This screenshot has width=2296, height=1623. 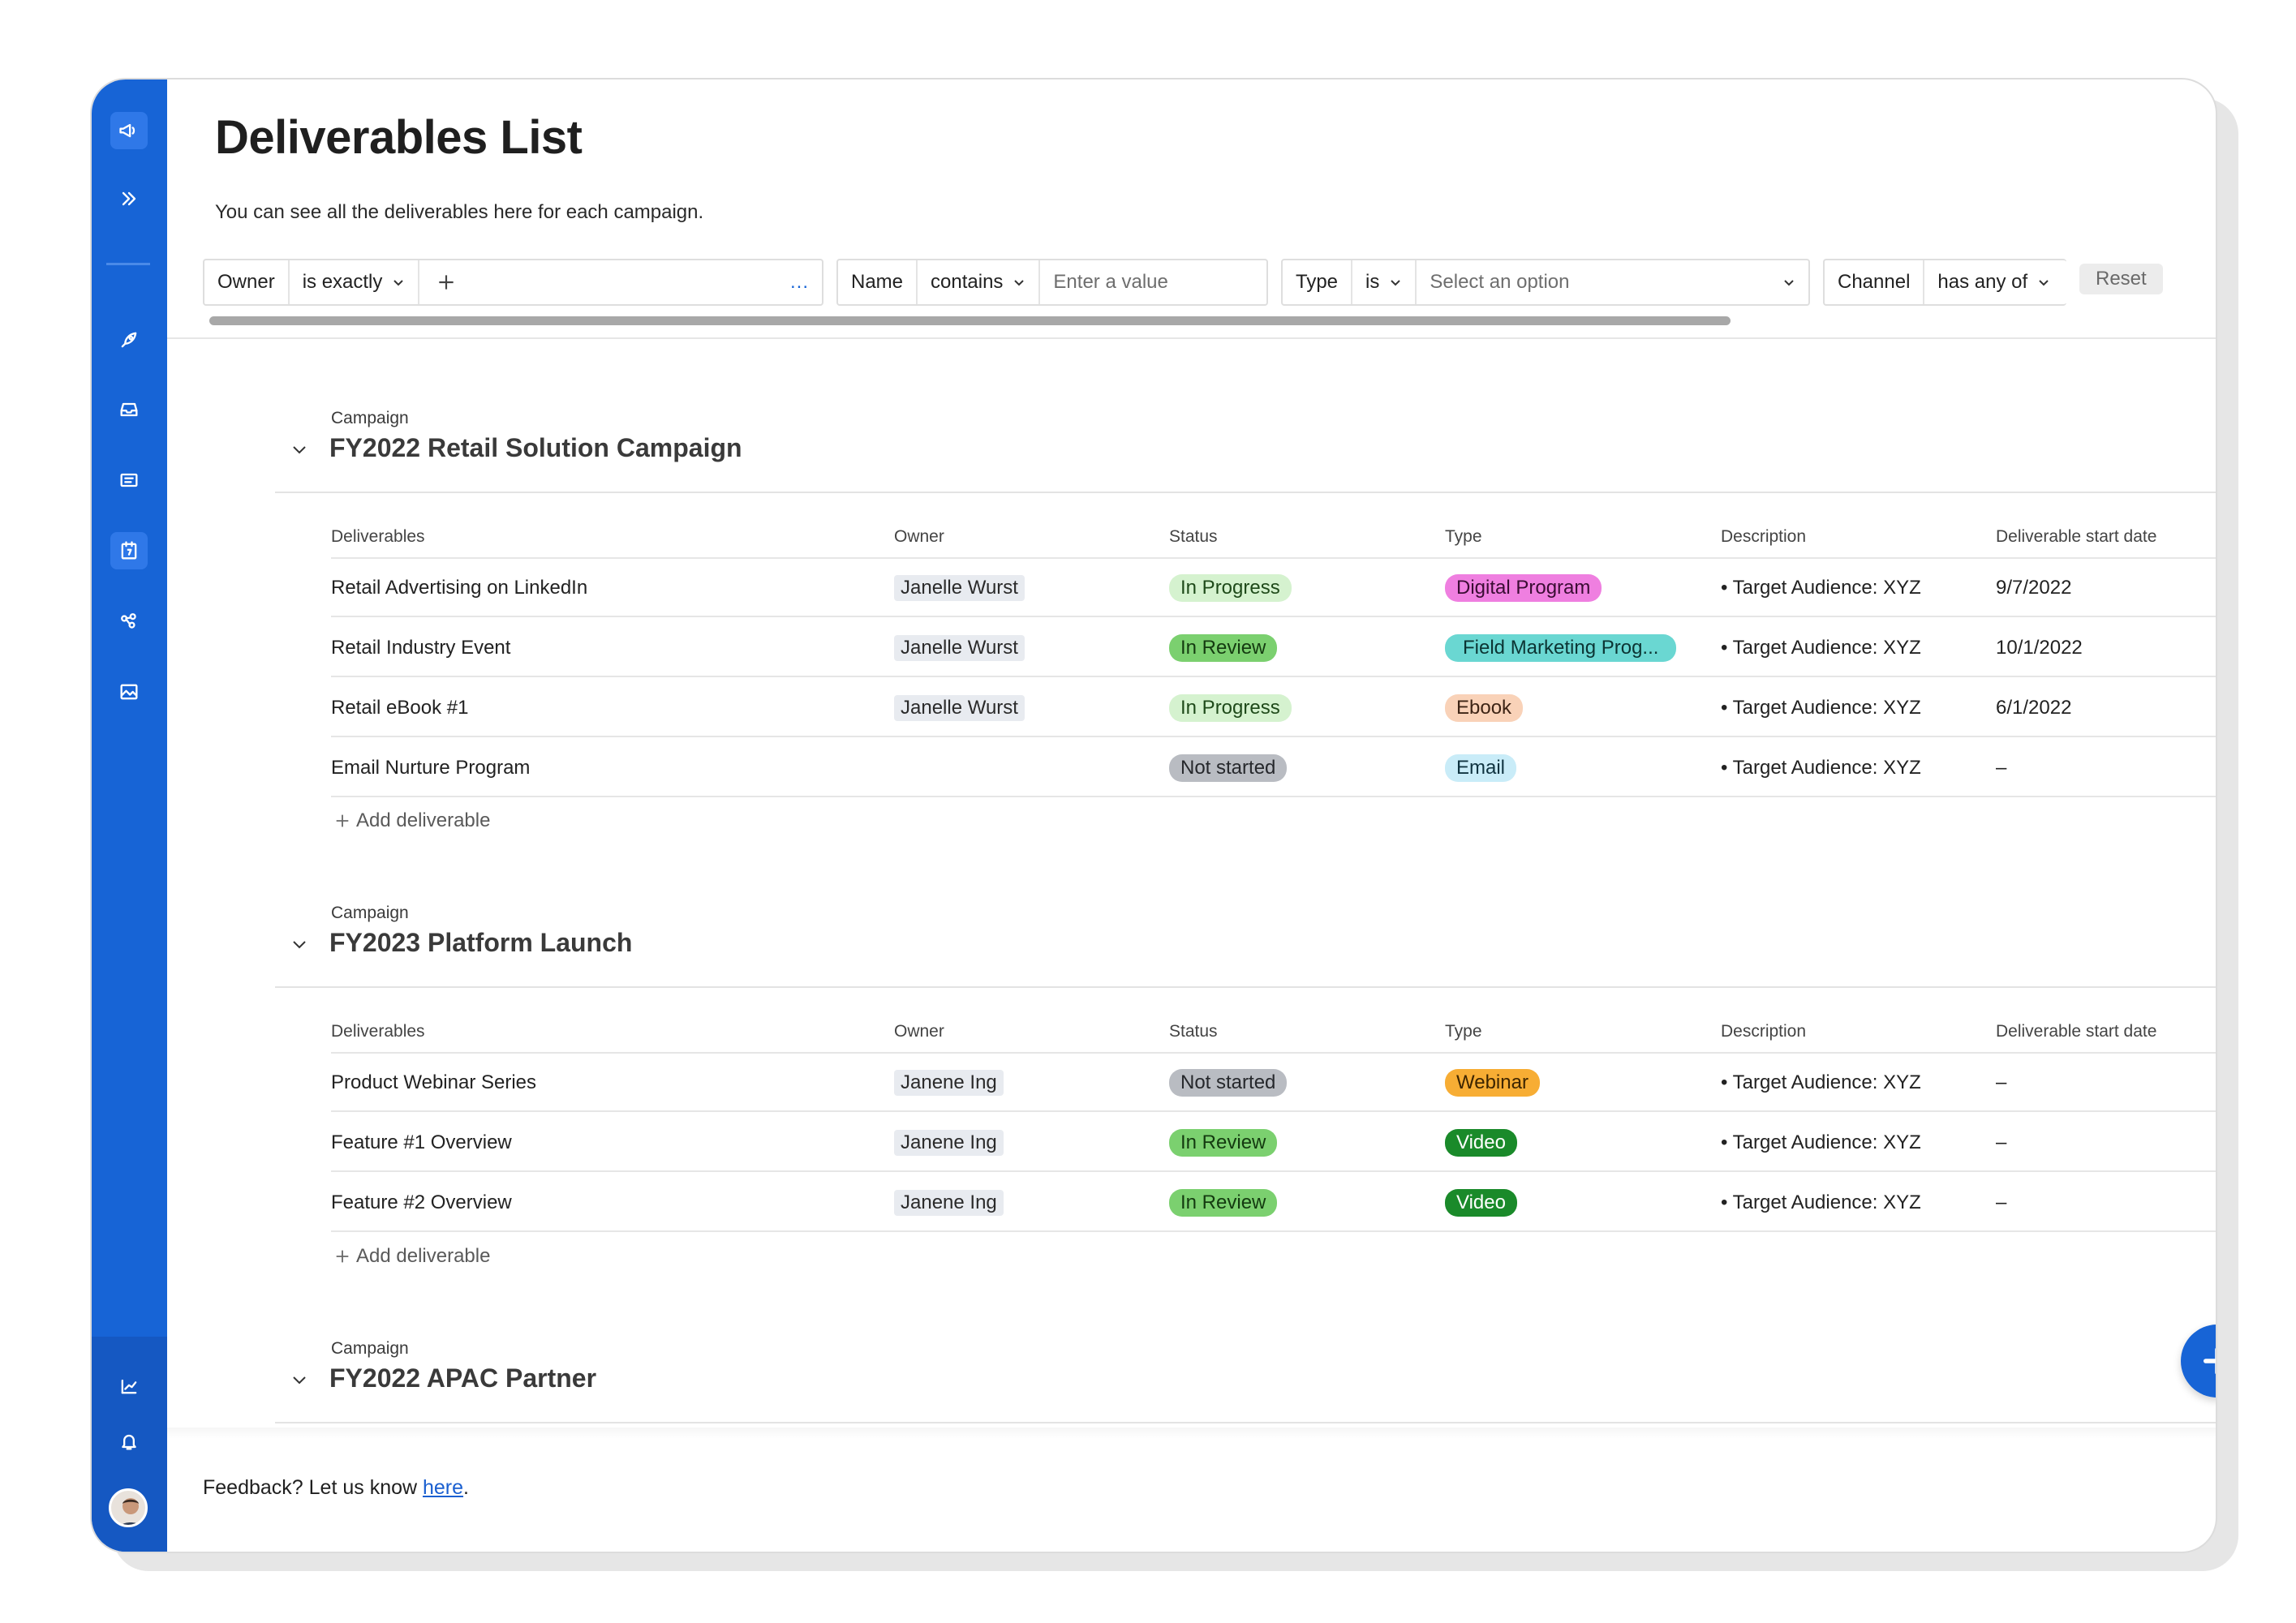 What do you see at coordinates (420, 648) in the screenshot?
I see `deliverable-name: Retail Industry Event` at bounding box center [420, 648].